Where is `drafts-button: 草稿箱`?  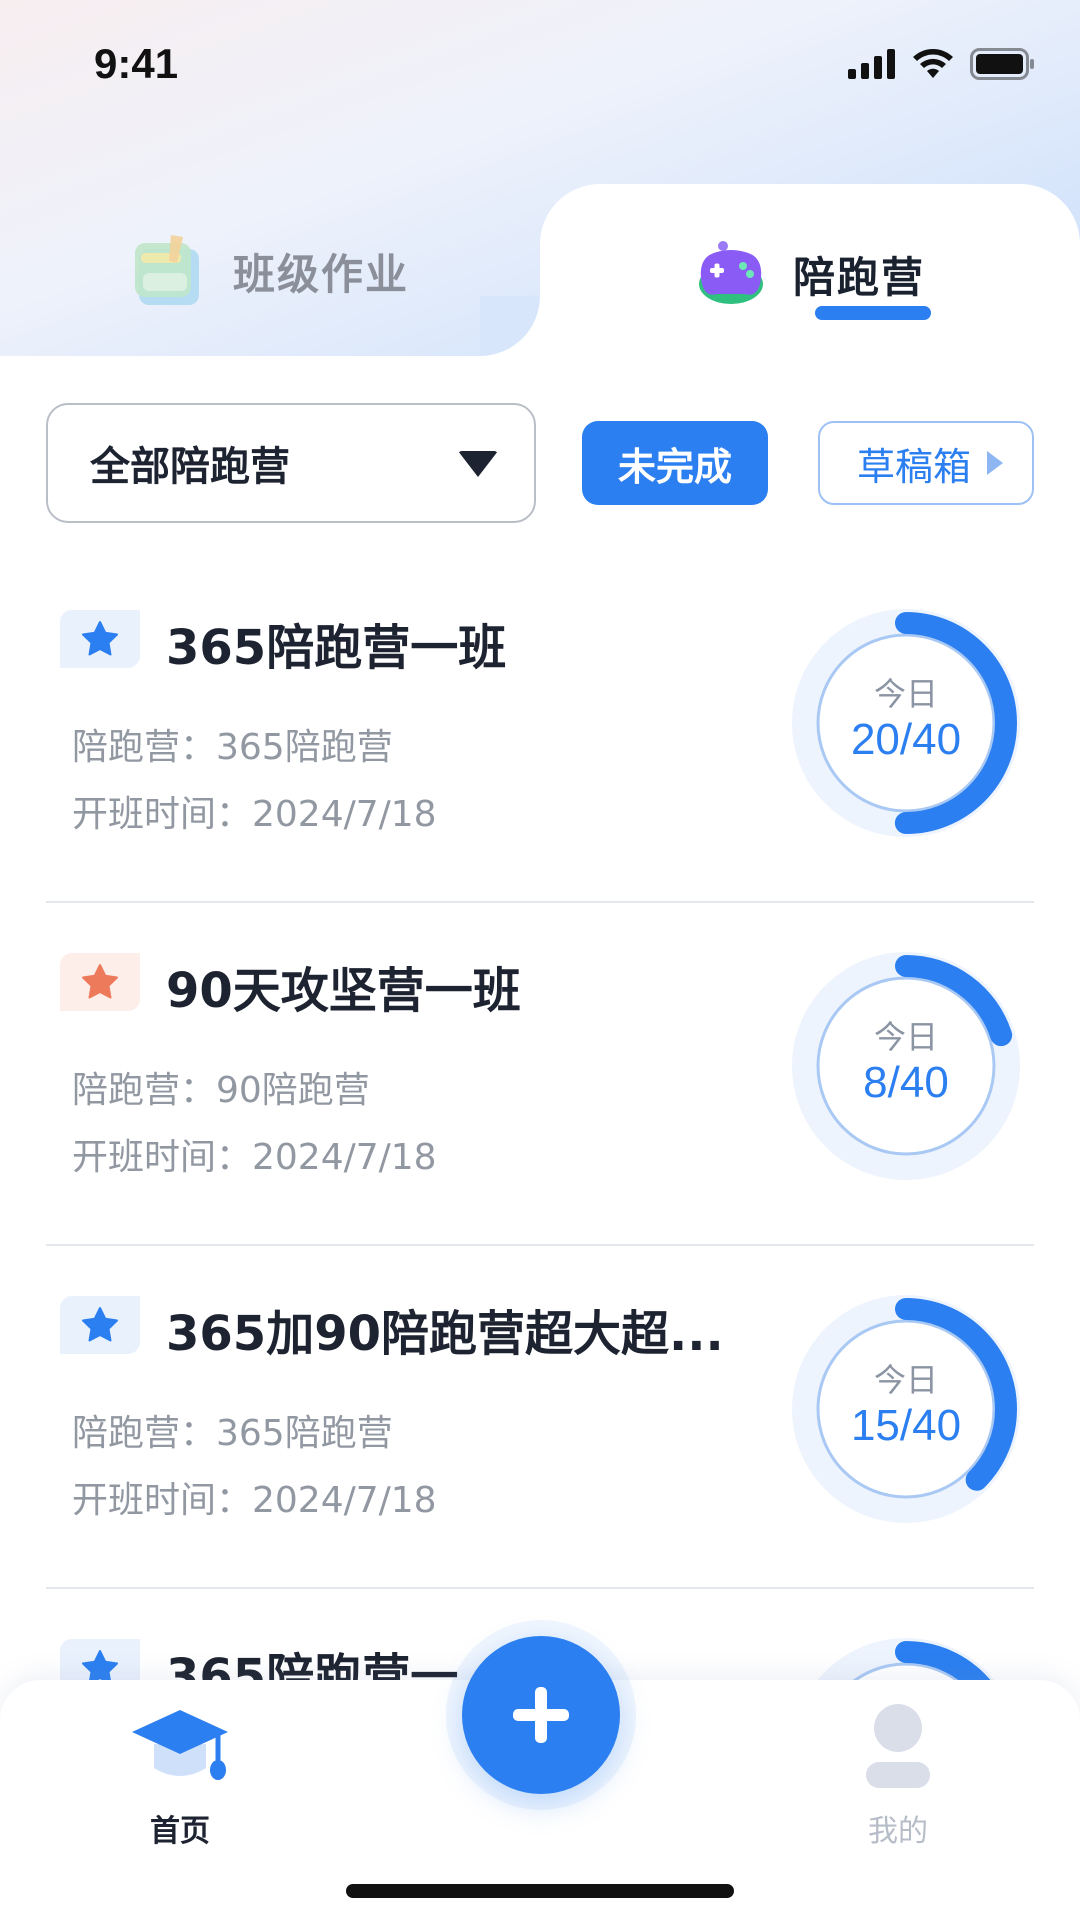 drafts-button: 草稿箱 is located at coordinates (926, 463).